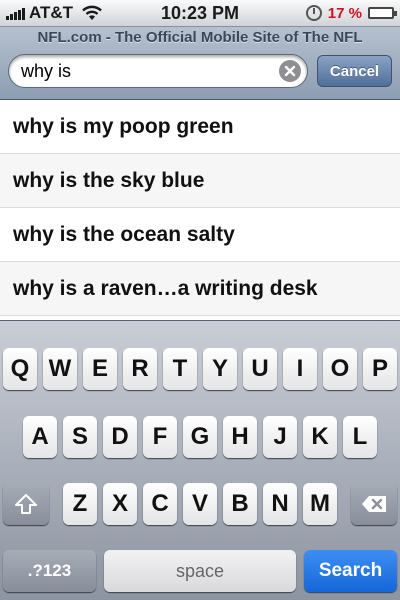  What do you see at coordinates (200, 181) in the screenshot?
I see `suggestion-item: why is the sky blue` at bounding box center [200, 181].